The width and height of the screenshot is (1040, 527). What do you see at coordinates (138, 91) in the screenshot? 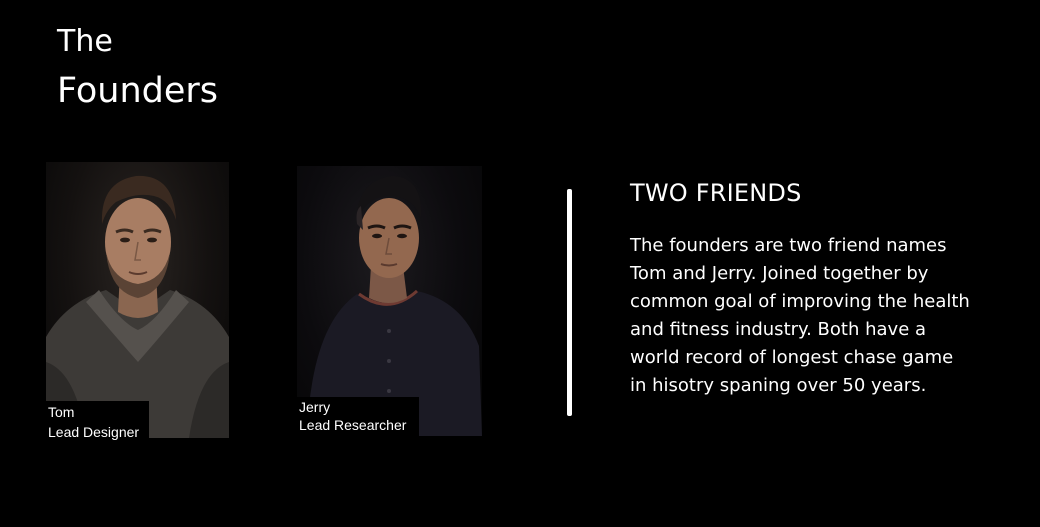
I see `page-title-line-2: Founders` at bounding box center [138, 91].